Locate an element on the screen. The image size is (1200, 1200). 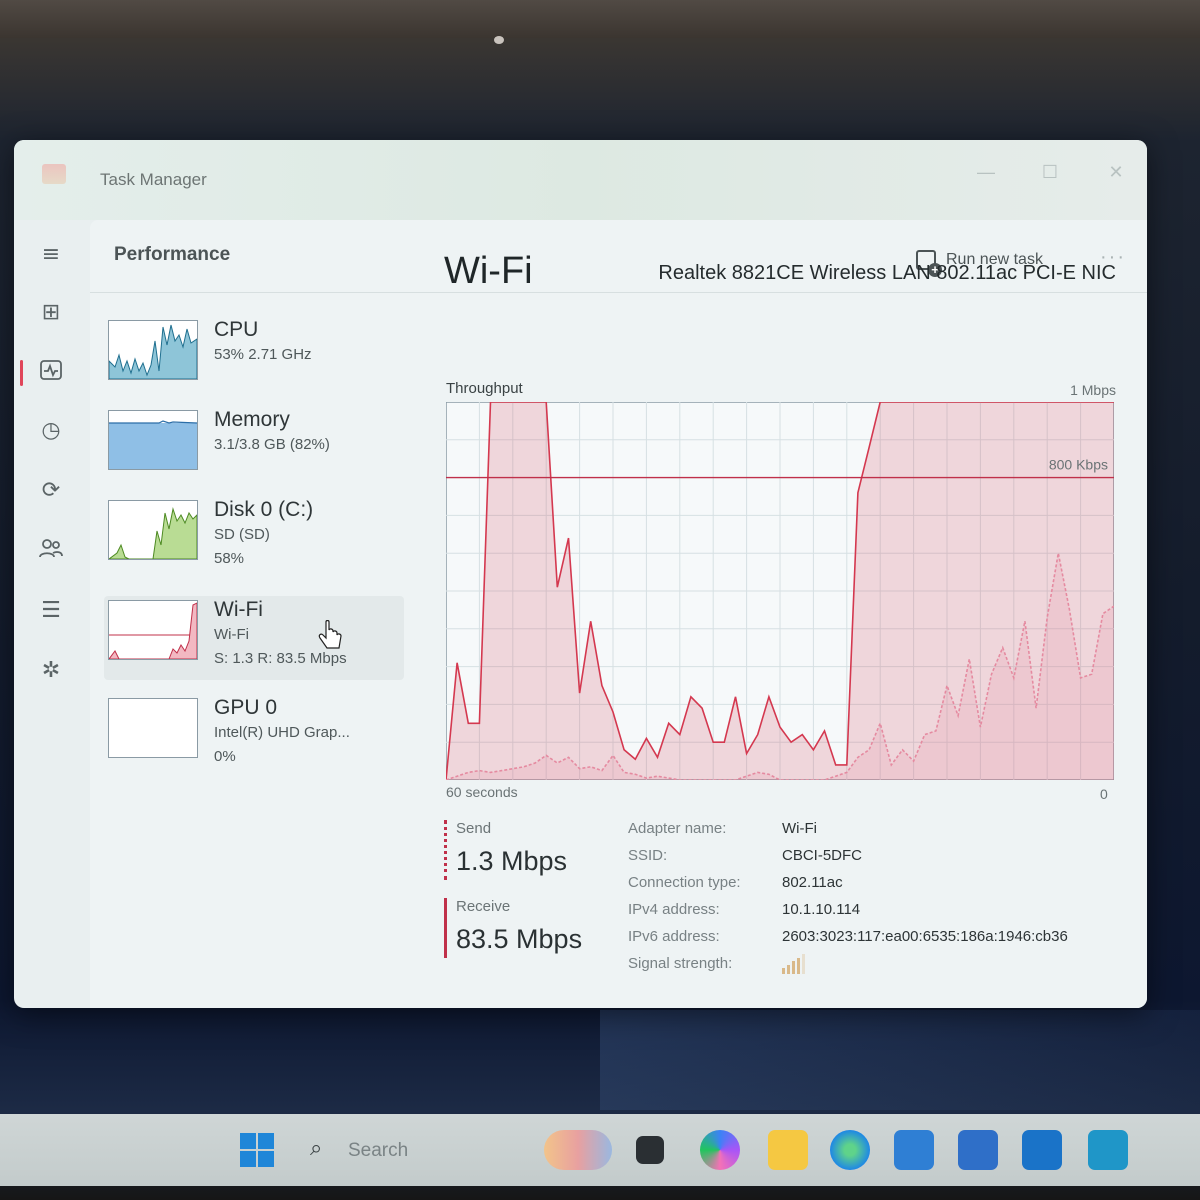
widgets-icon is located at coordinates (578, 1150).